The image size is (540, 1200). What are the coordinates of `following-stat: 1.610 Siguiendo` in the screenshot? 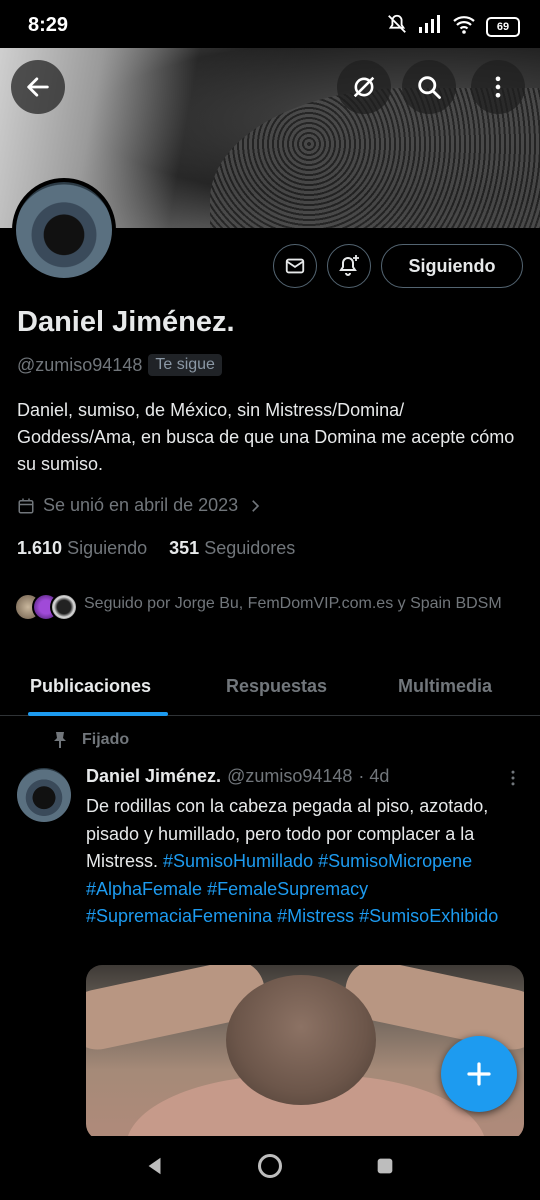 It's located at (82, 548).